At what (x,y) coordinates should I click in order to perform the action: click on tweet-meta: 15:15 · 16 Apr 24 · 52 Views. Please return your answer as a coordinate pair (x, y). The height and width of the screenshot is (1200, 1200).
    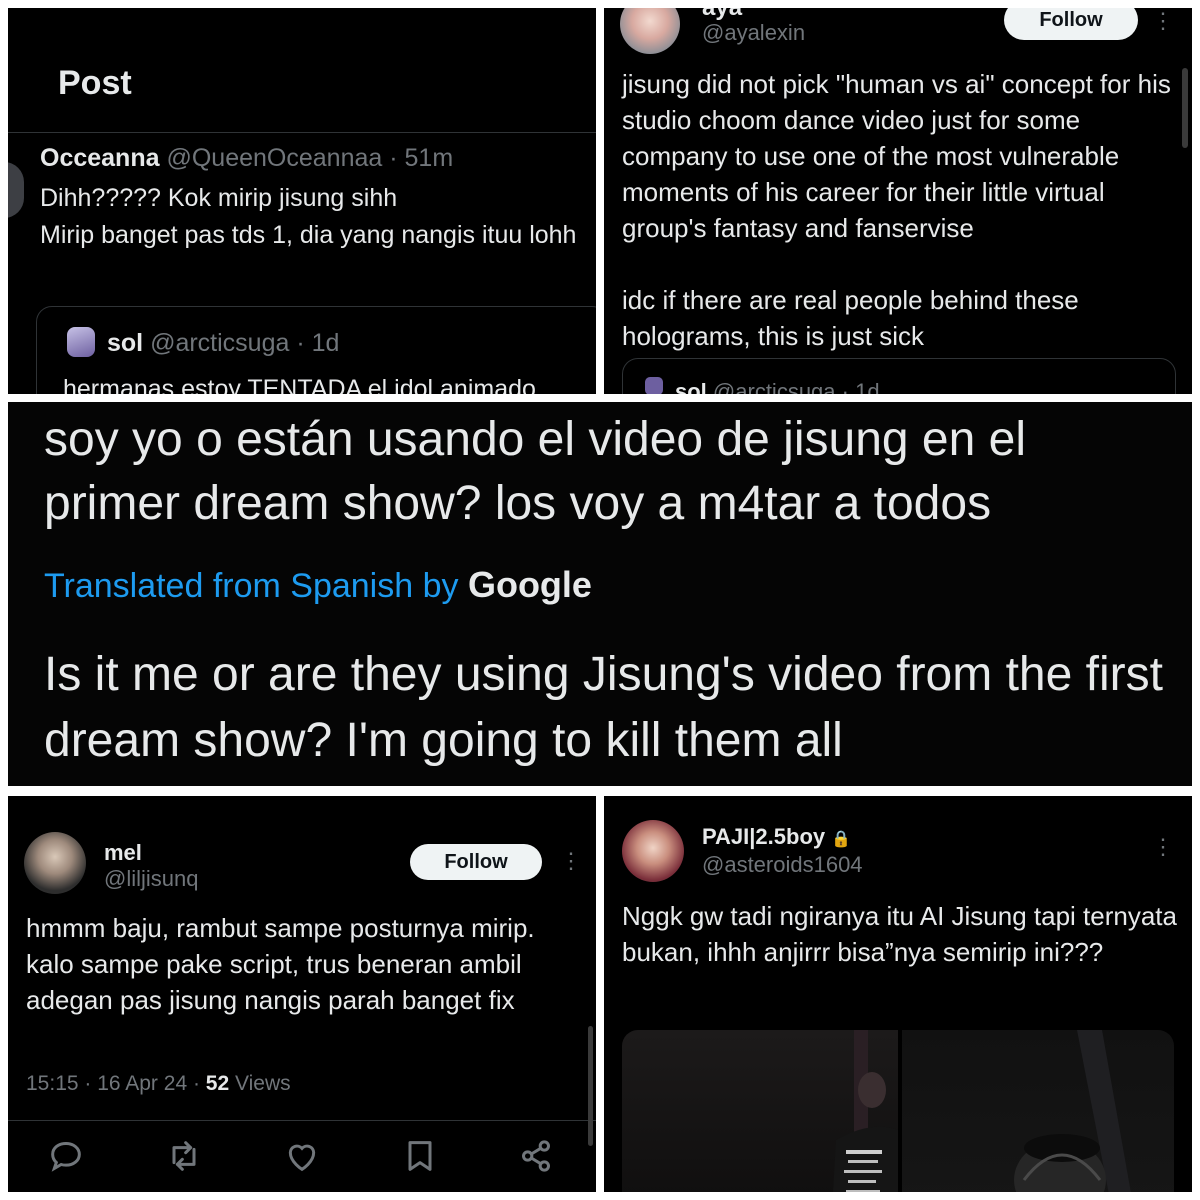
    Looking at the image, I should click on (158, 1084).